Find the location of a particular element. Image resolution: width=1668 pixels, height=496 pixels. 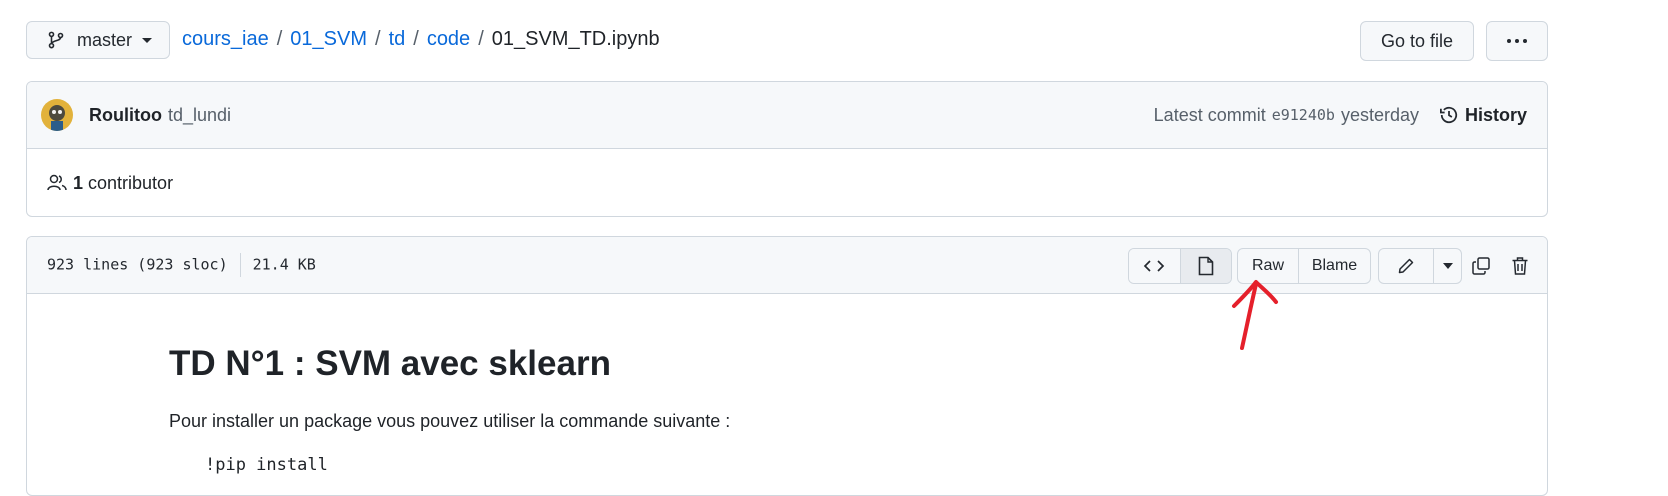

raw-button: Raw is located at coordinates (1268, 266).